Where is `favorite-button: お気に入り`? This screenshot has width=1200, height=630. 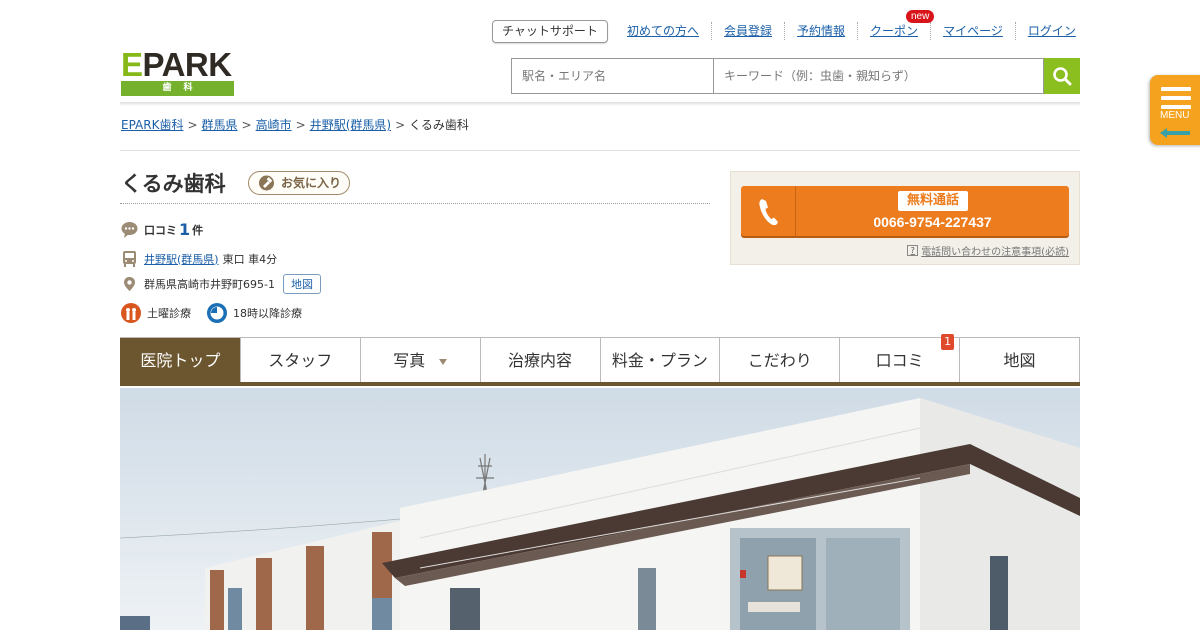
favorite-button: お気に入り is located at coordinates (299, 183).